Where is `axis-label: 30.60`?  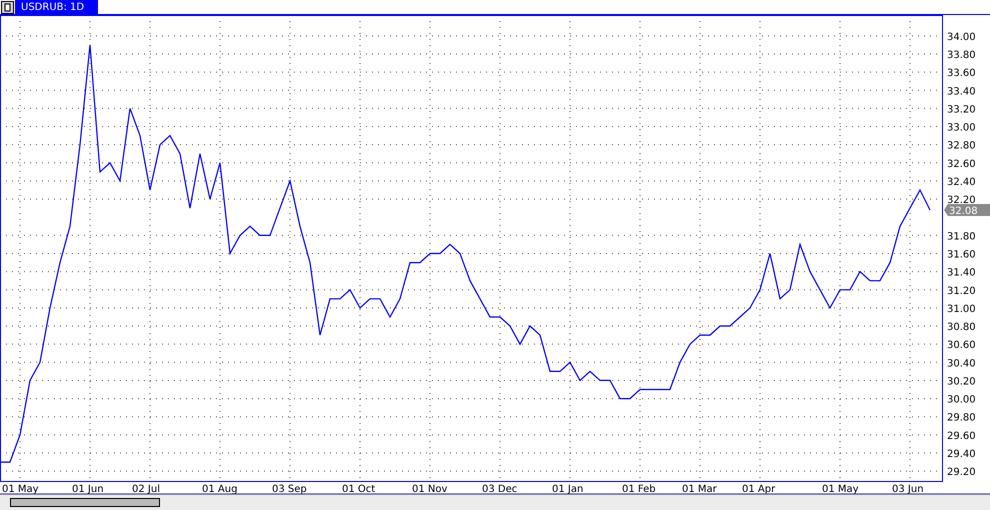 axis-label: 30.60 is located at coordinates (961, 346).